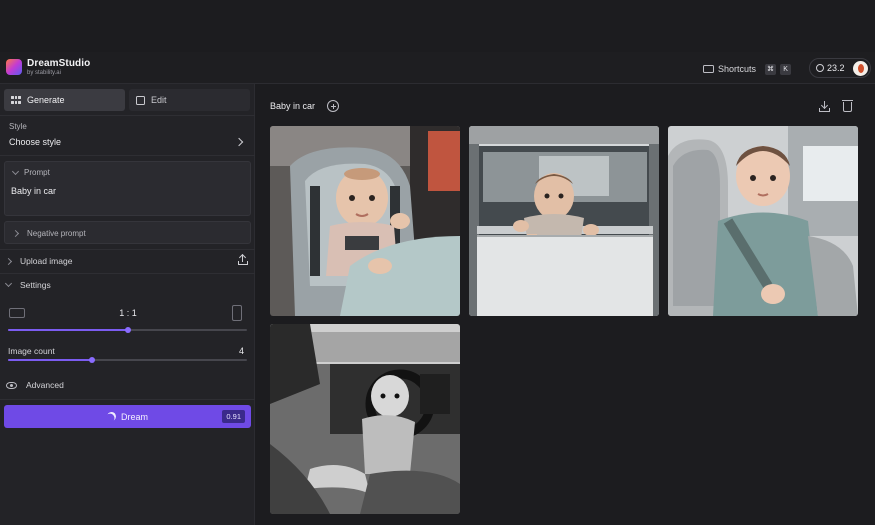  What do you see at coordinates (836, 68) in the screenshot?
I see `credits-value: 23.2` at bounding box center [836, 68].